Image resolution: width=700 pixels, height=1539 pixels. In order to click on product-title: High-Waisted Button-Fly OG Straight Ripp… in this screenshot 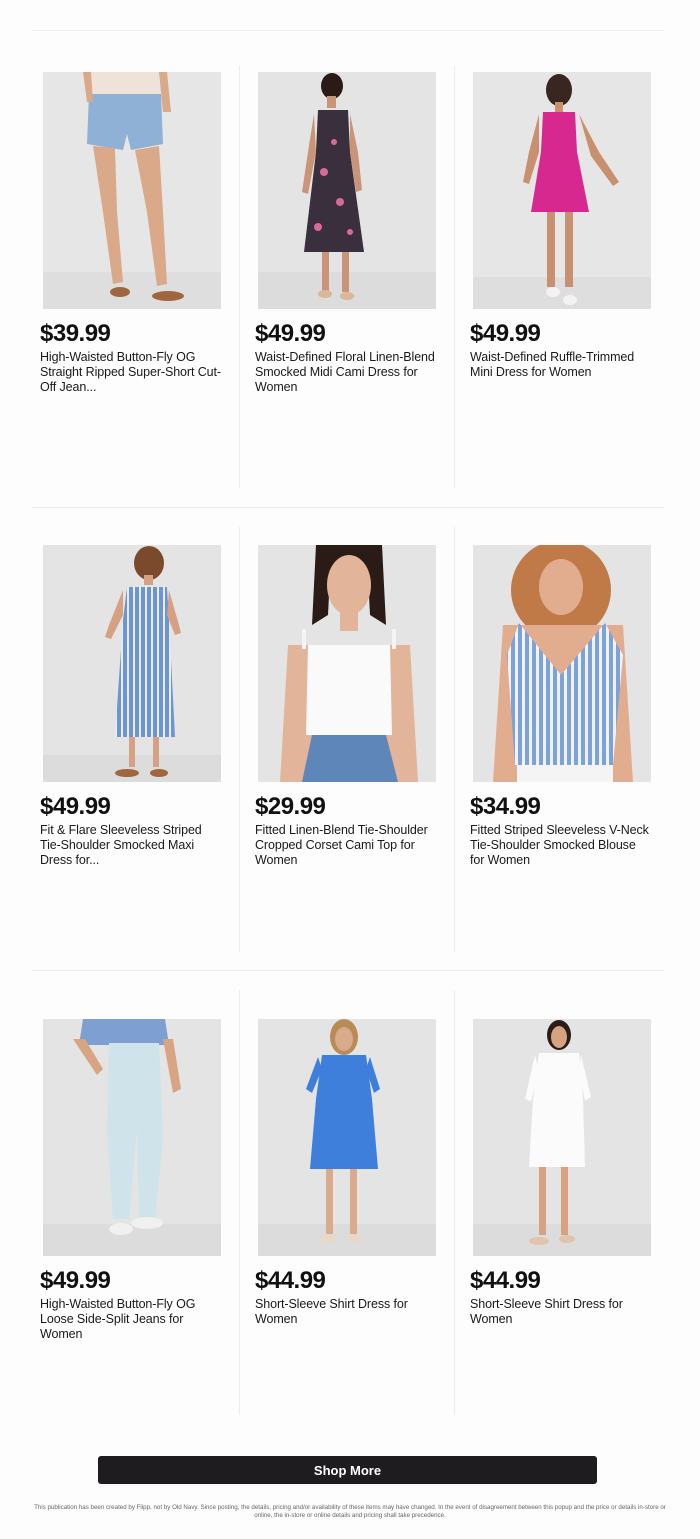, I will do `click(131, 372)`.